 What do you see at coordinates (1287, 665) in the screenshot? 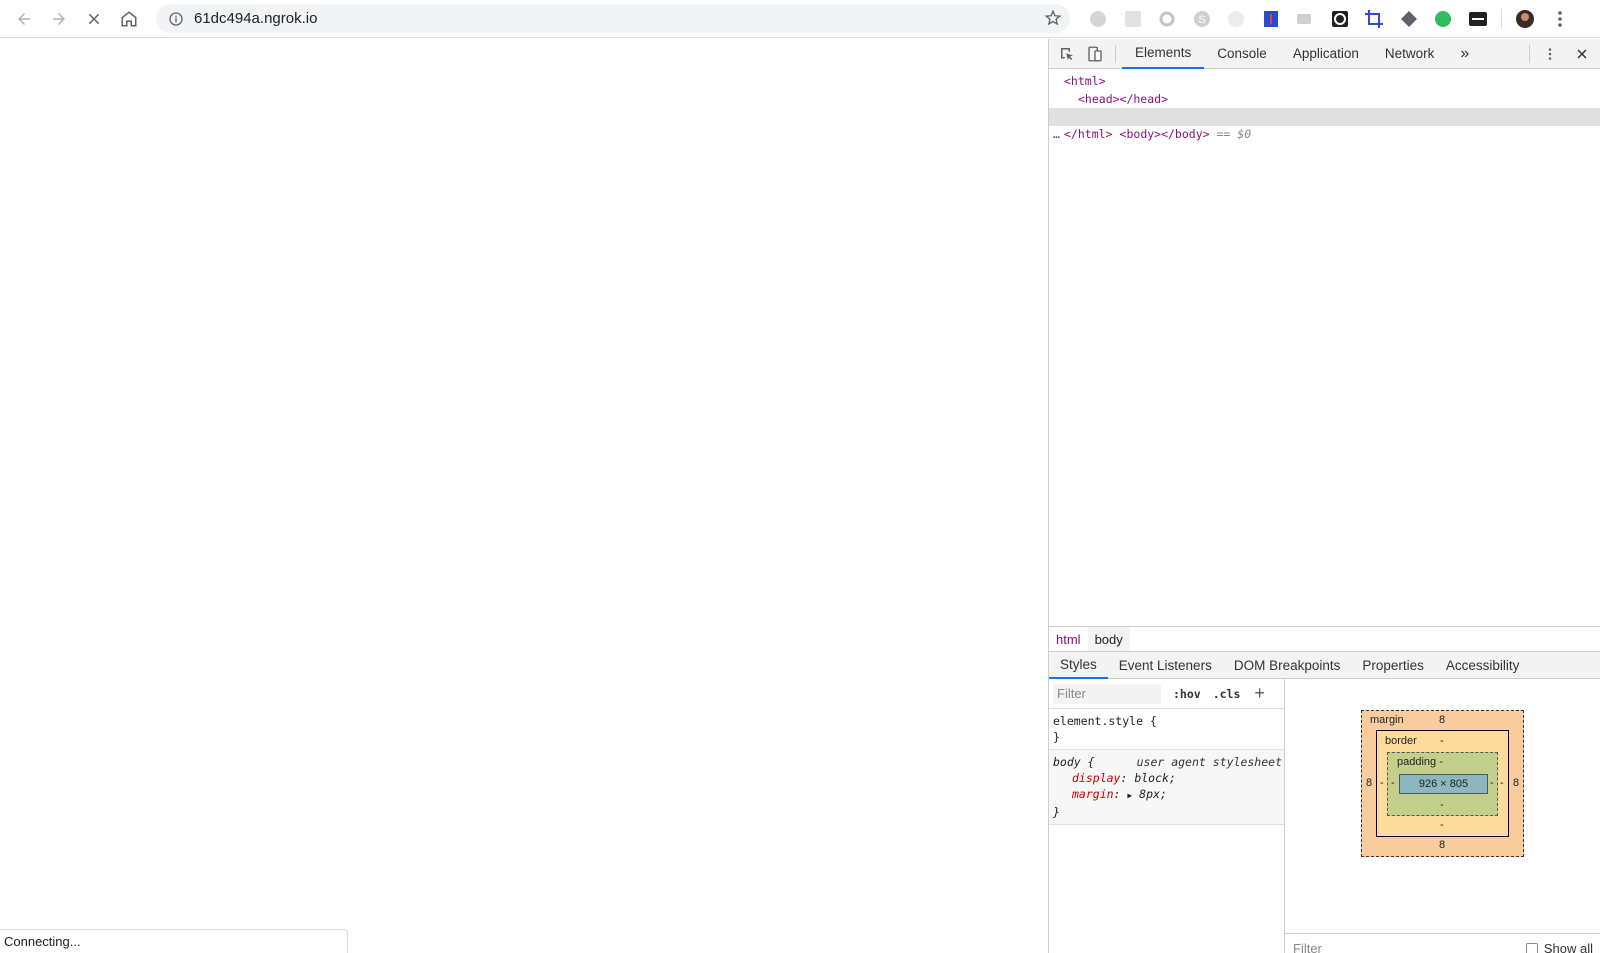
I see `tab-dom-breakpoints: DOM Breakpoints` at bounding box center [1287, 665].